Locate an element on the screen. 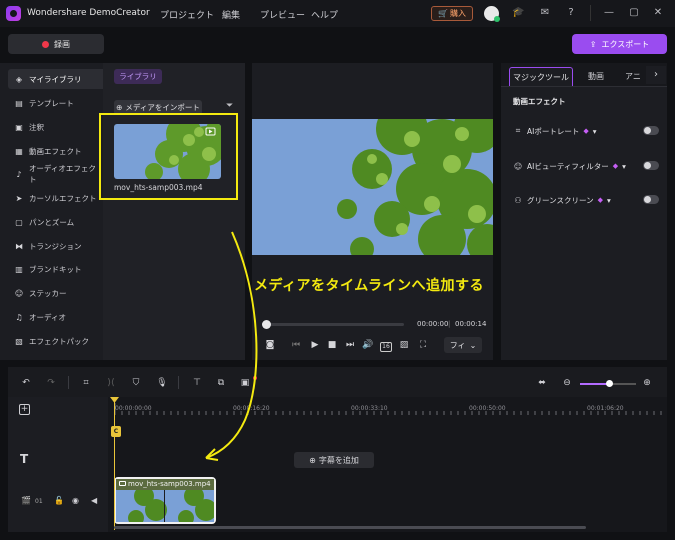 The width and height of the screenshot is (675, 540). sidebar-item-effect-pack: ▧ エフェクトパック is located at coordinates (55, 341).